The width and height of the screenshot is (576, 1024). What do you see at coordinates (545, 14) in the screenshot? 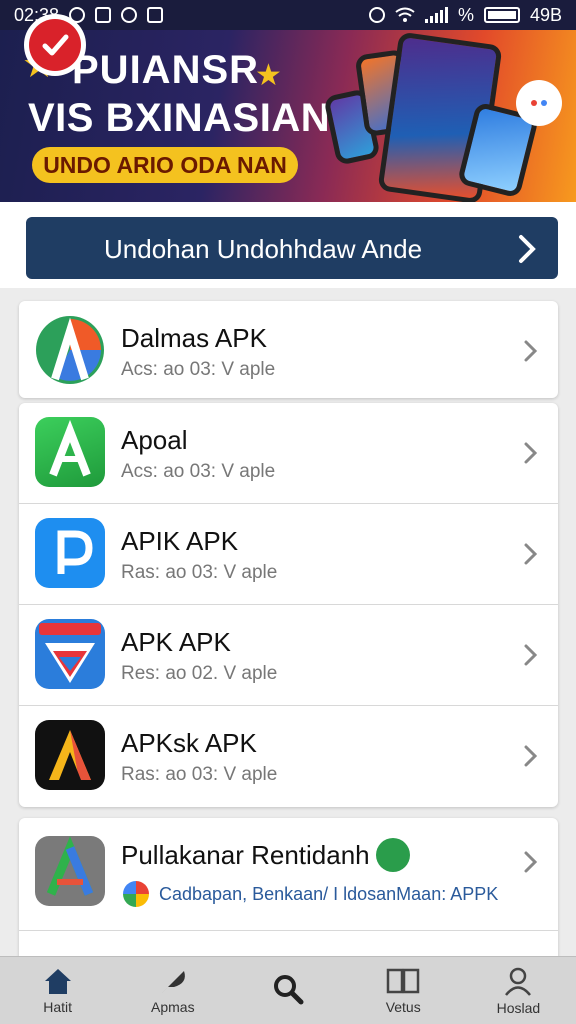
I see `status-right-text: 49B` at bounding box center [545, 14].